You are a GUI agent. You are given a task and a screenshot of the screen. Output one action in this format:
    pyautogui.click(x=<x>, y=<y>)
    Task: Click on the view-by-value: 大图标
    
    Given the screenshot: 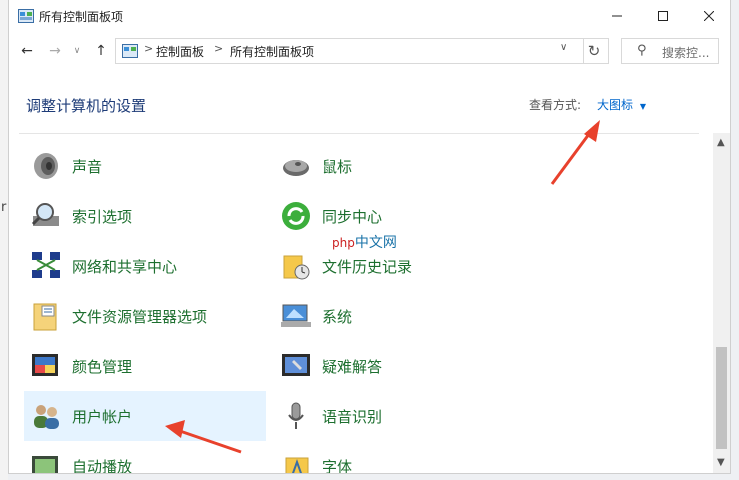 What is the action you would take?
    pyautogui.click(x=615, y=105)
    